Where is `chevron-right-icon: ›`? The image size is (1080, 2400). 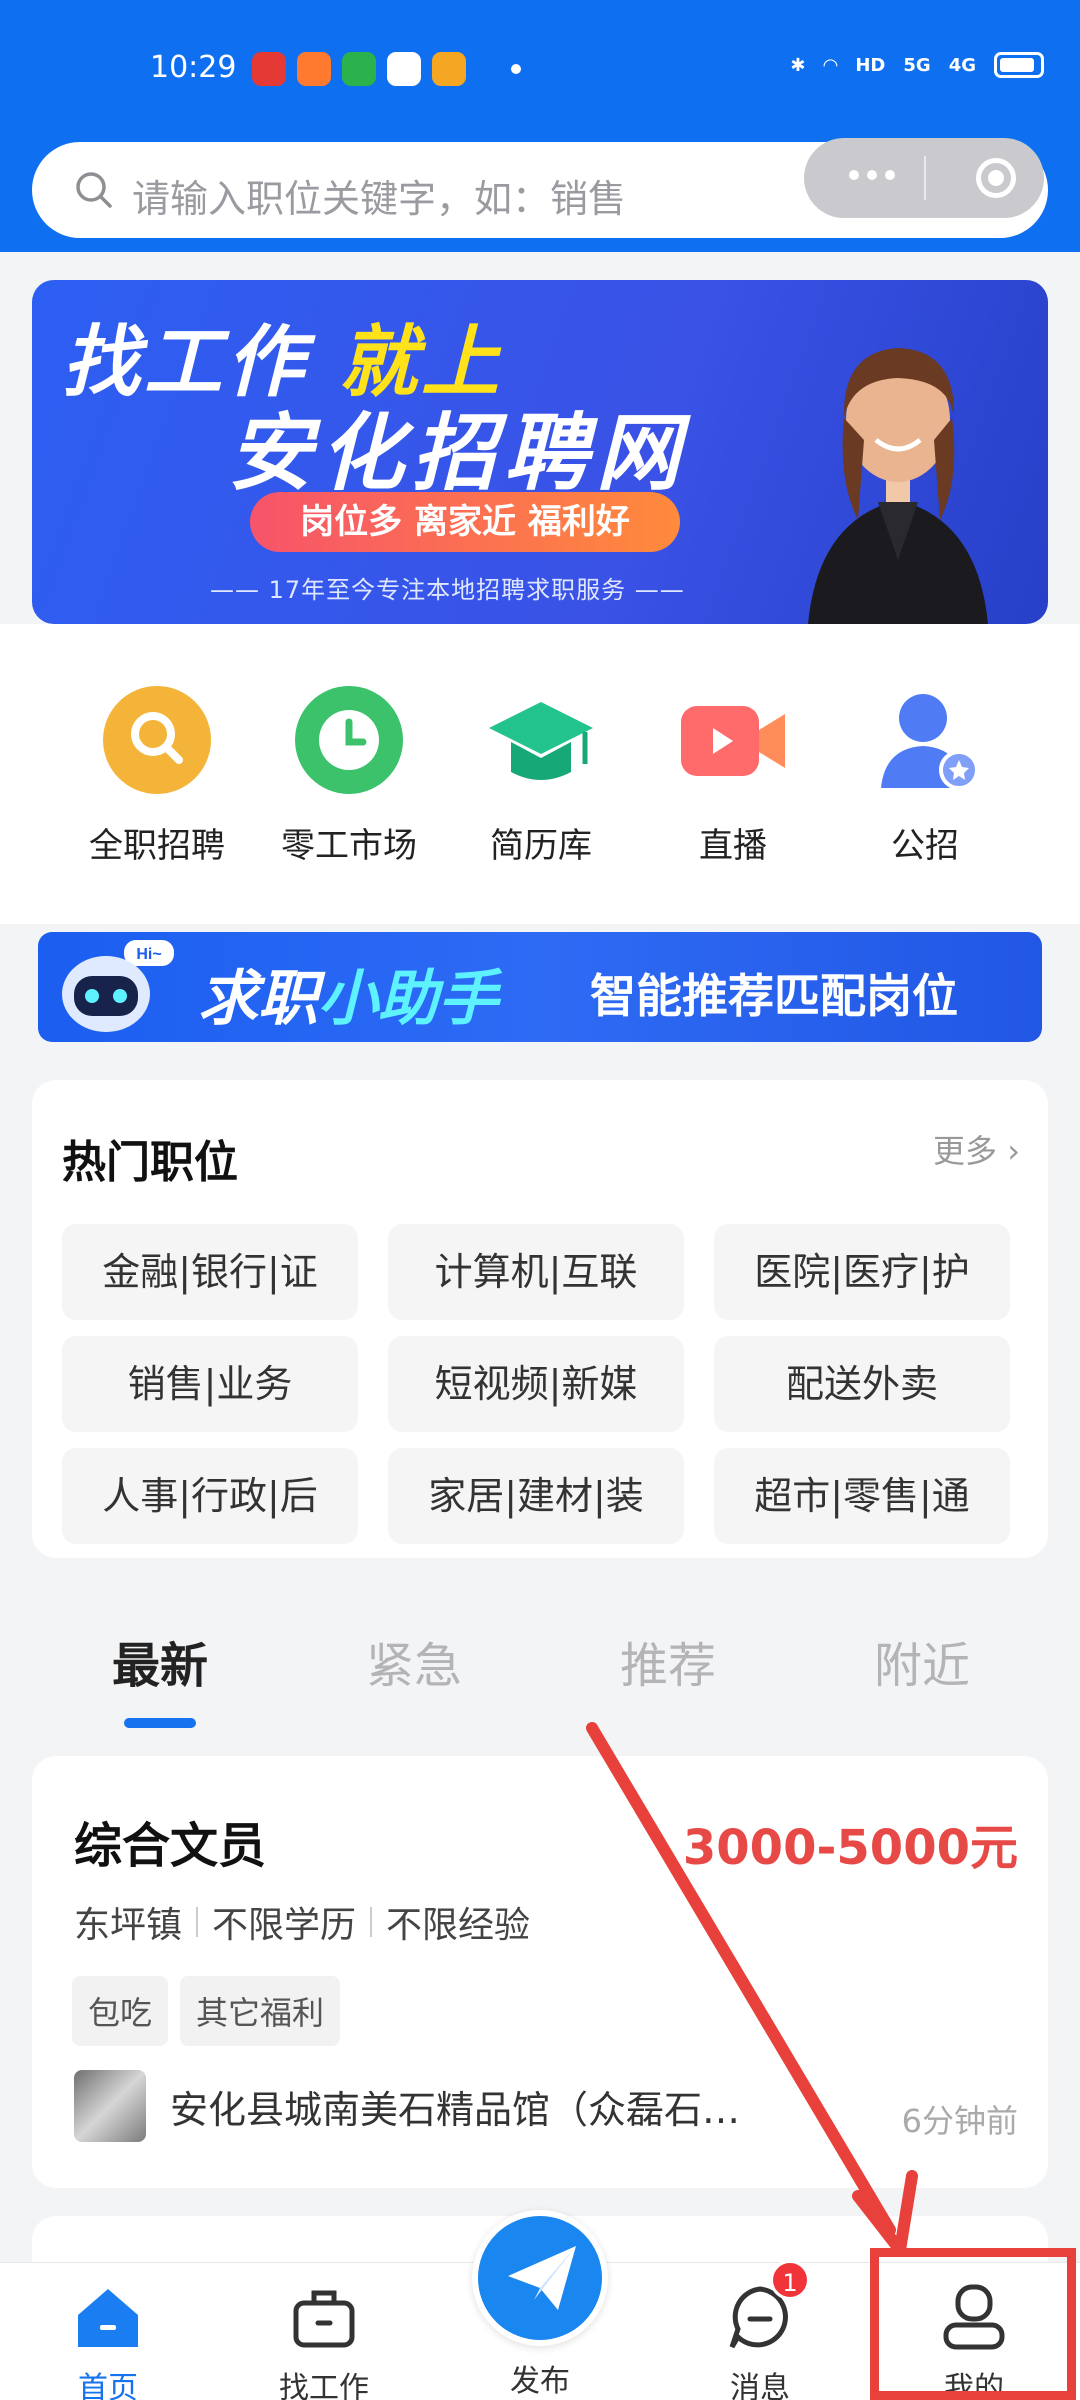 chevron-right-icon: › is located at coordinates (1013, 1151).